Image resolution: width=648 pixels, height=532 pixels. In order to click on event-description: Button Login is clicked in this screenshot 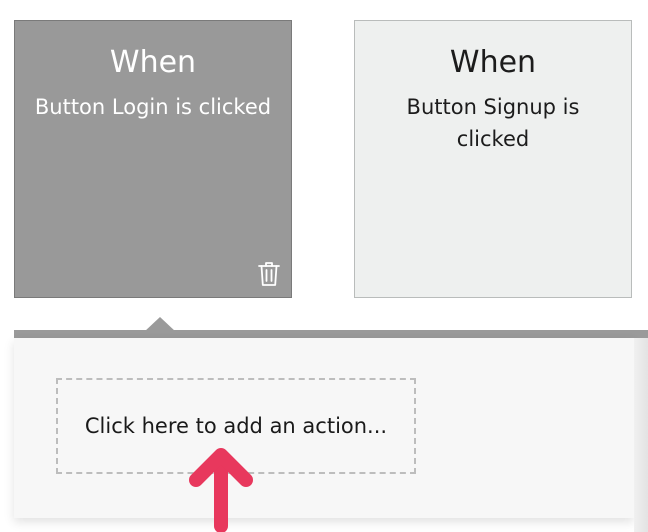, I will do `click(153, 107)`.